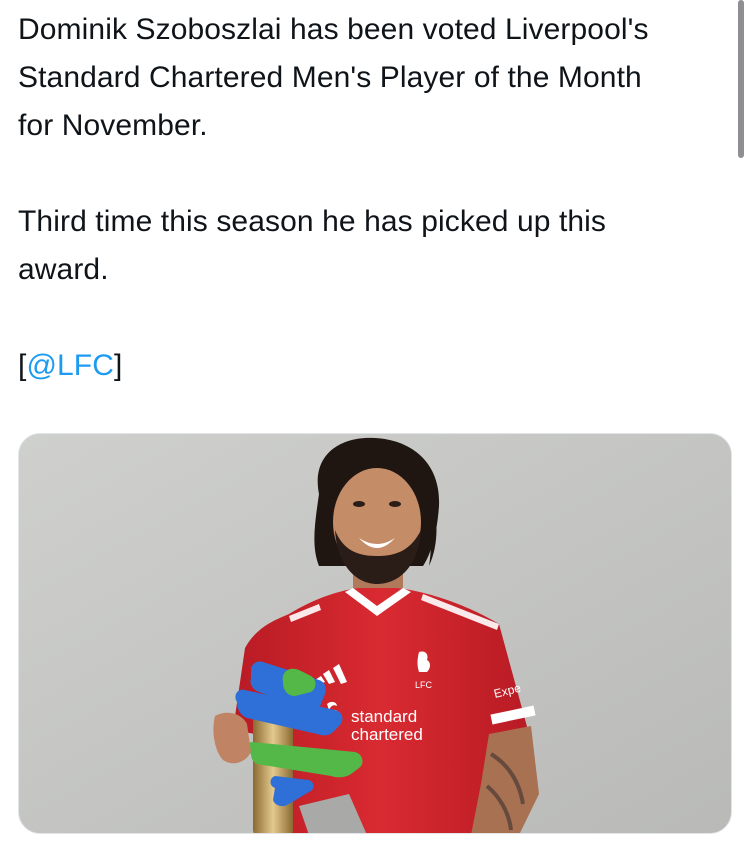 This screenshot has height=846, width=750. What do you see at coordinates (424, 685) in the screenshot?
I see `crest-text: LFC` at bounding box center [424, 685].